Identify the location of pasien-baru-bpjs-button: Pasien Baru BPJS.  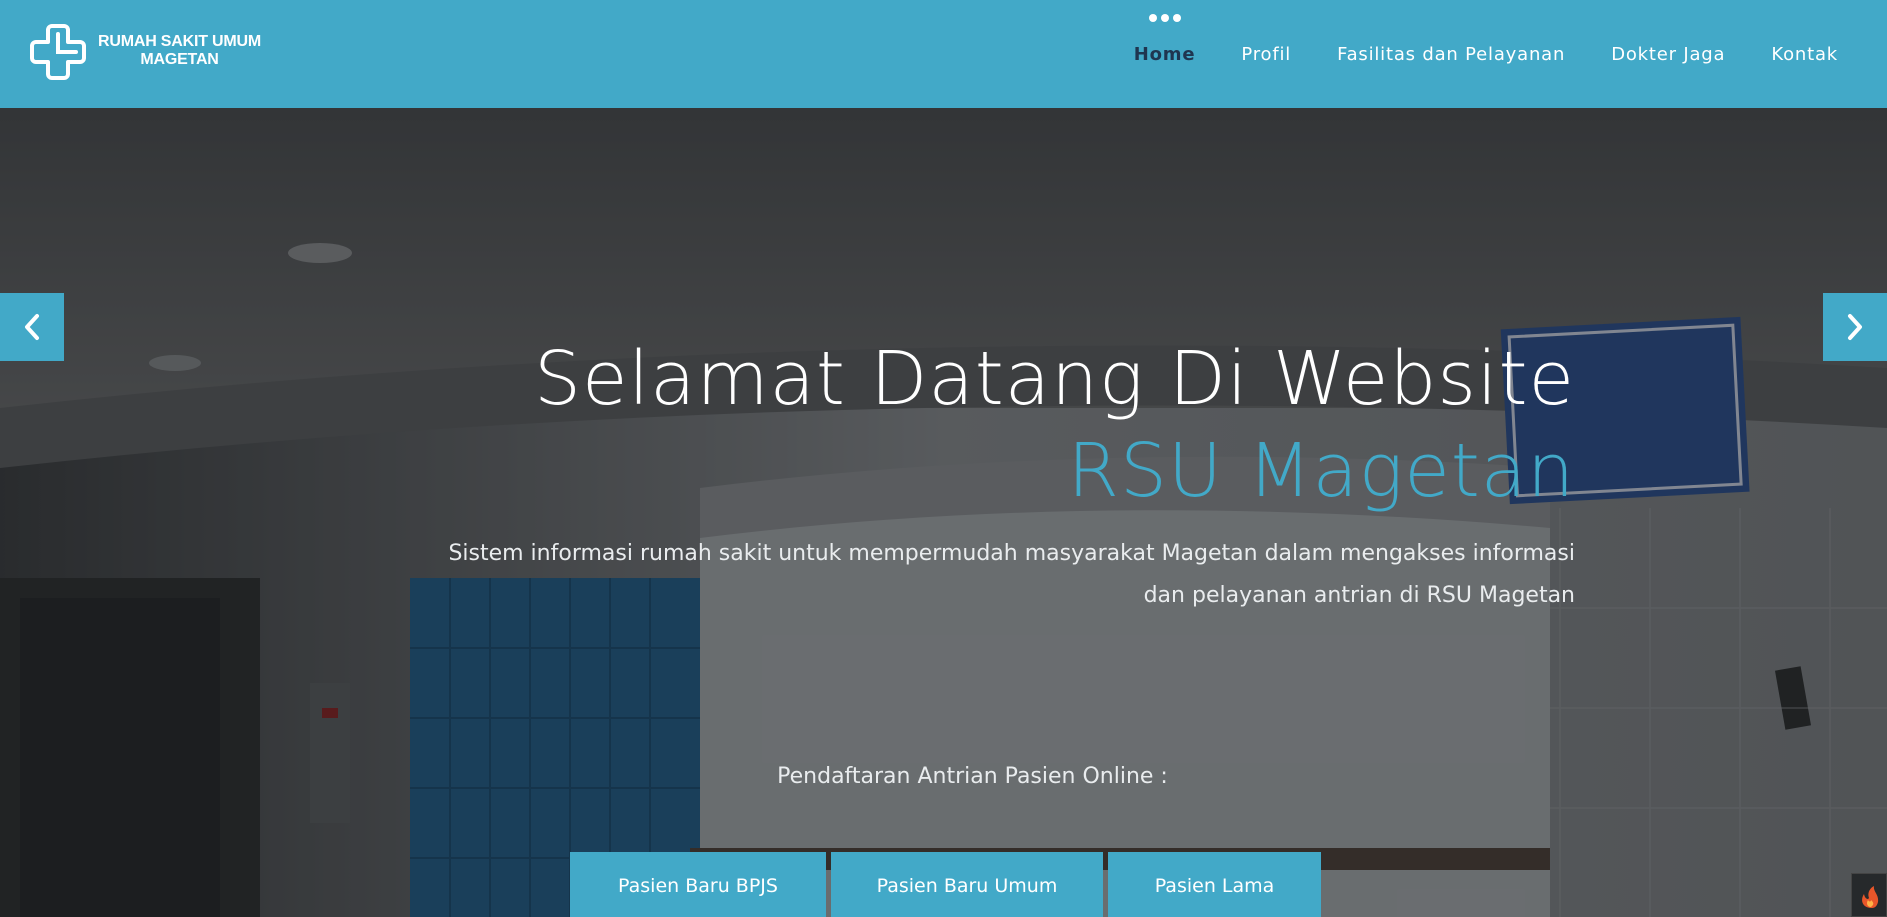
(698, 884).